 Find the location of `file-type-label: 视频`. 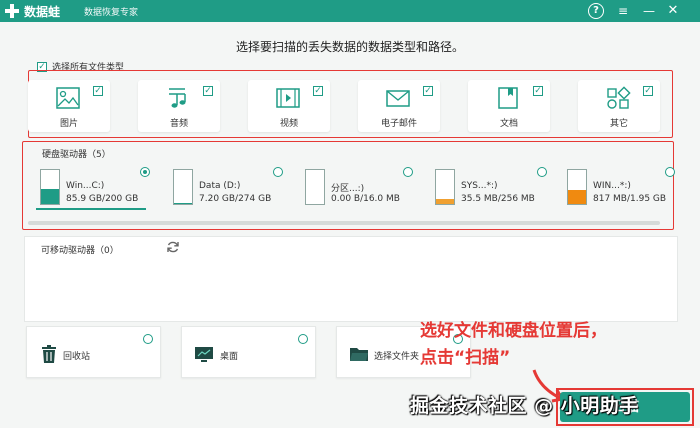

file-type-label: 视频 is located at coordinates (288, 124).